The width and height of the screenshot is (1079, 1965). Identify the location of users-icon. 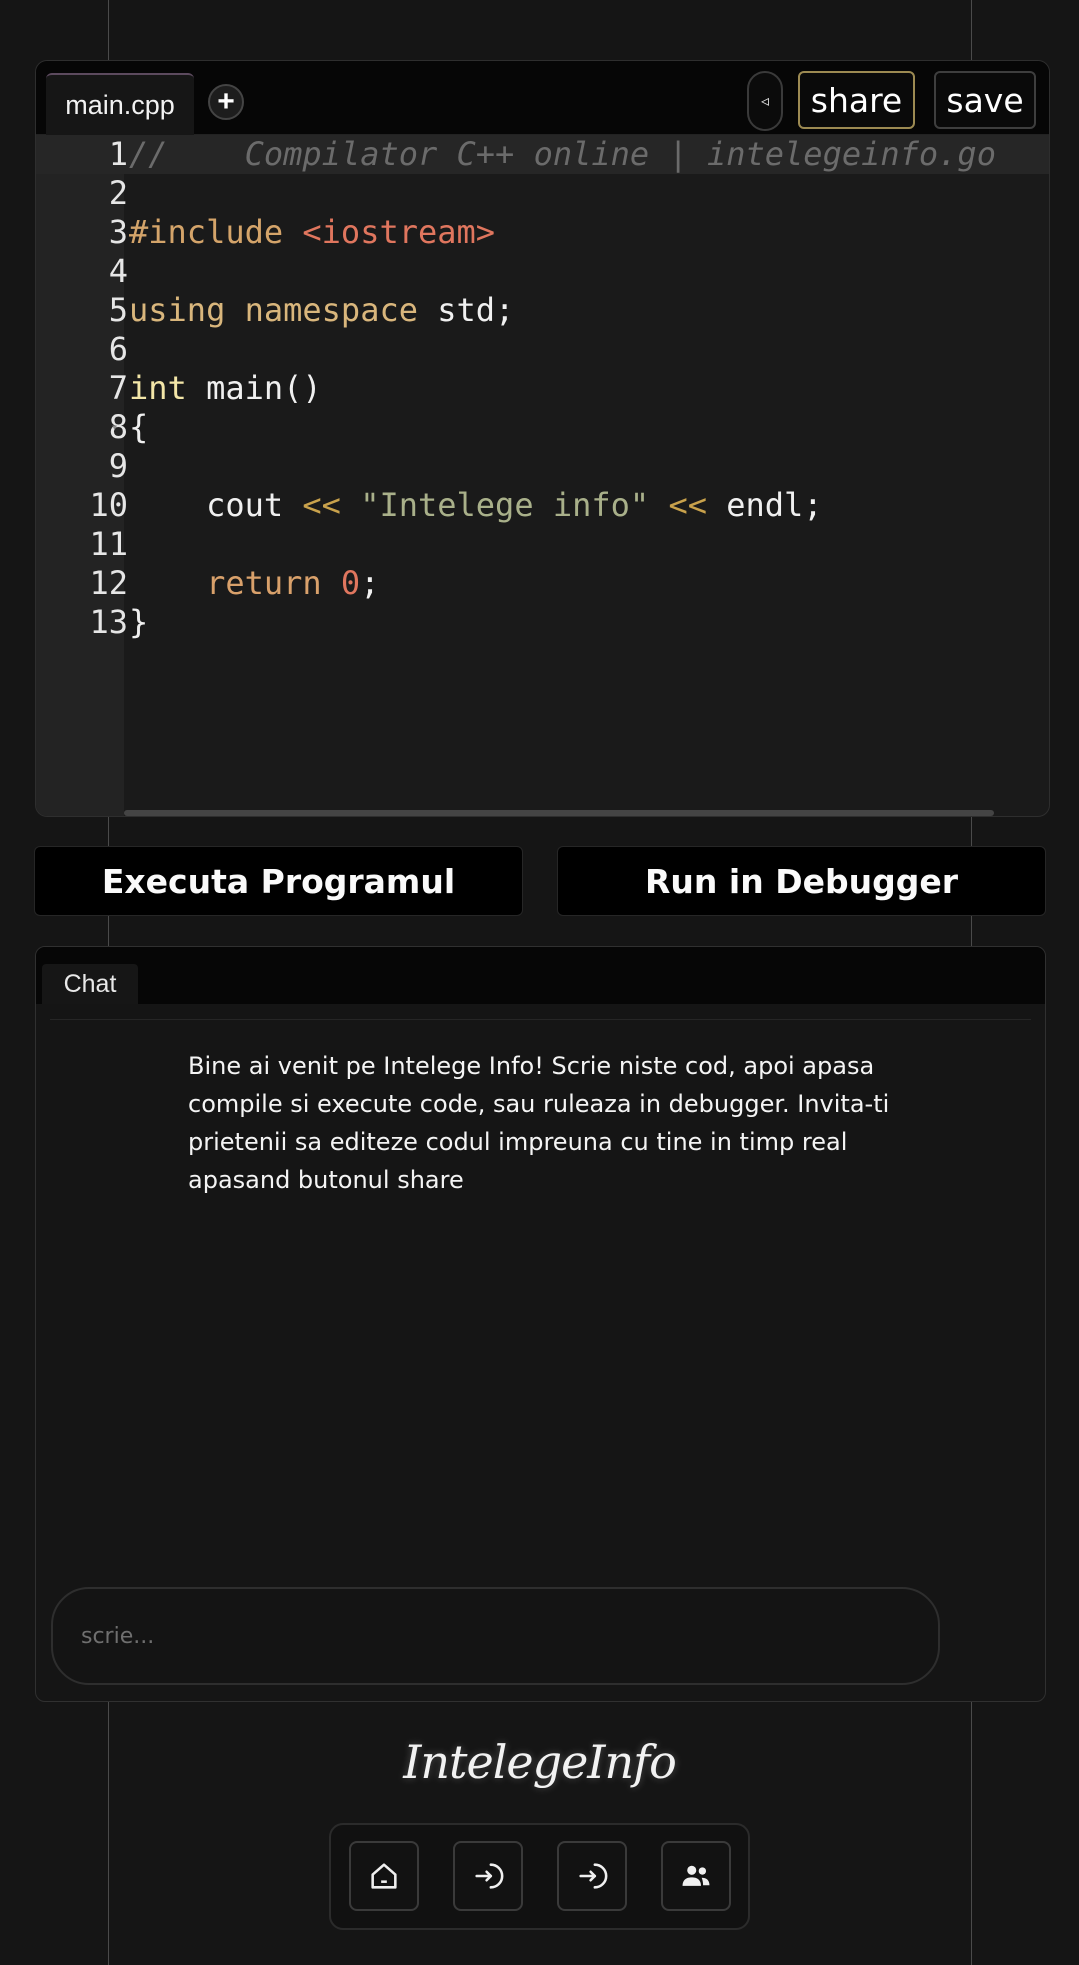
(696, 1876).